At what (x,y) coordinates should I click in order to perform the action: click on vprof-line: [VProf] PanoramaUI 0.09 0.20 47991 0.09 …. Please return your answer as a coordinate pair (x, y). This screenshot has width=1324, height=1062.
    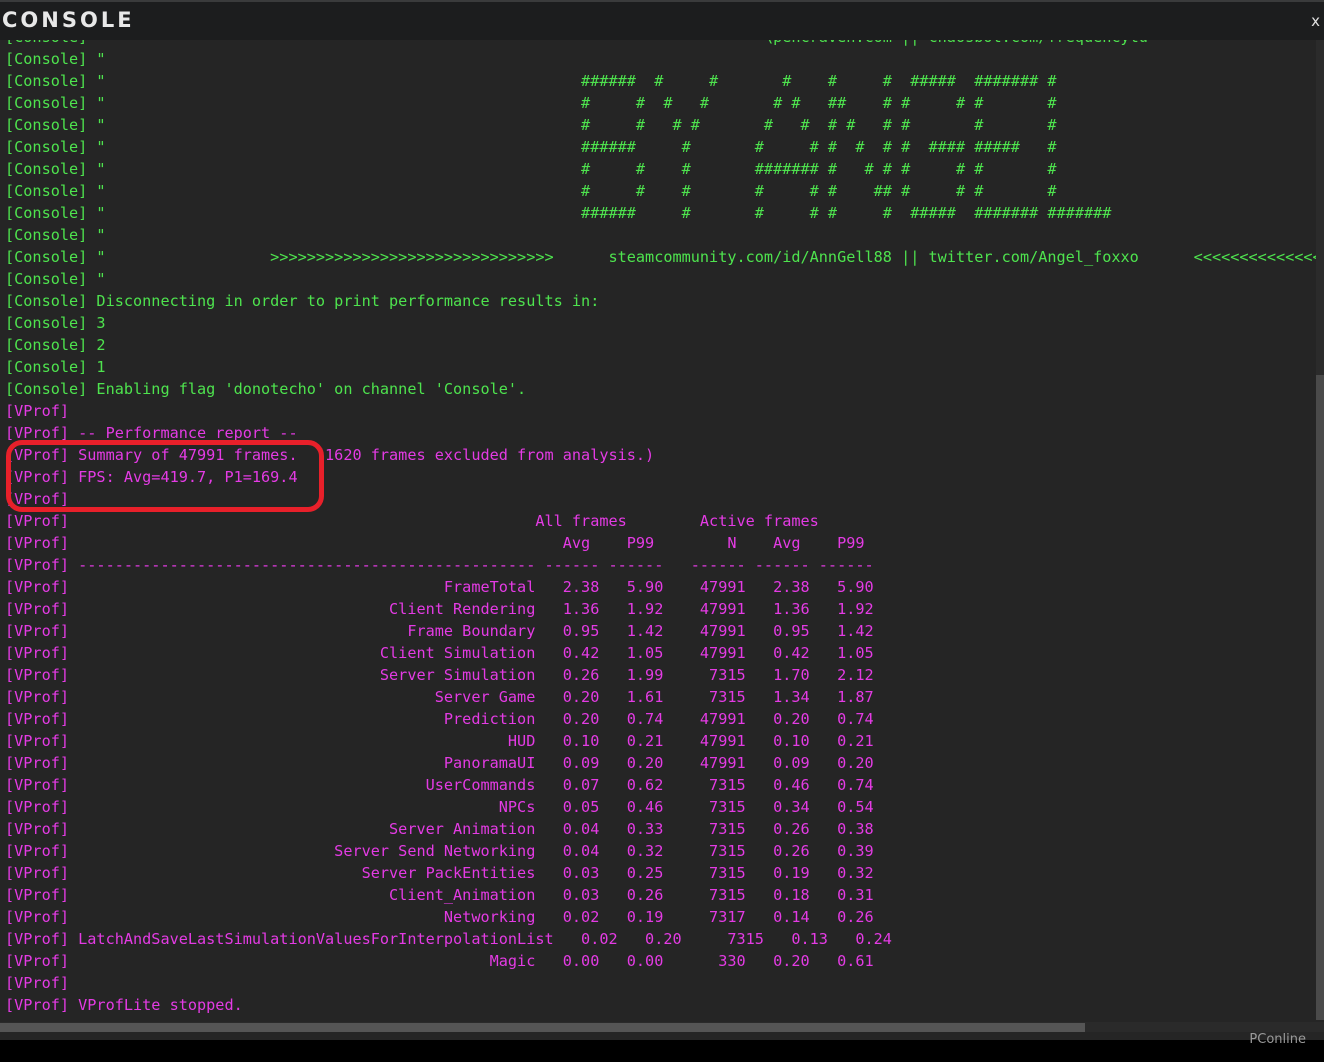
    Looking at the image, I should click on (439, 763).